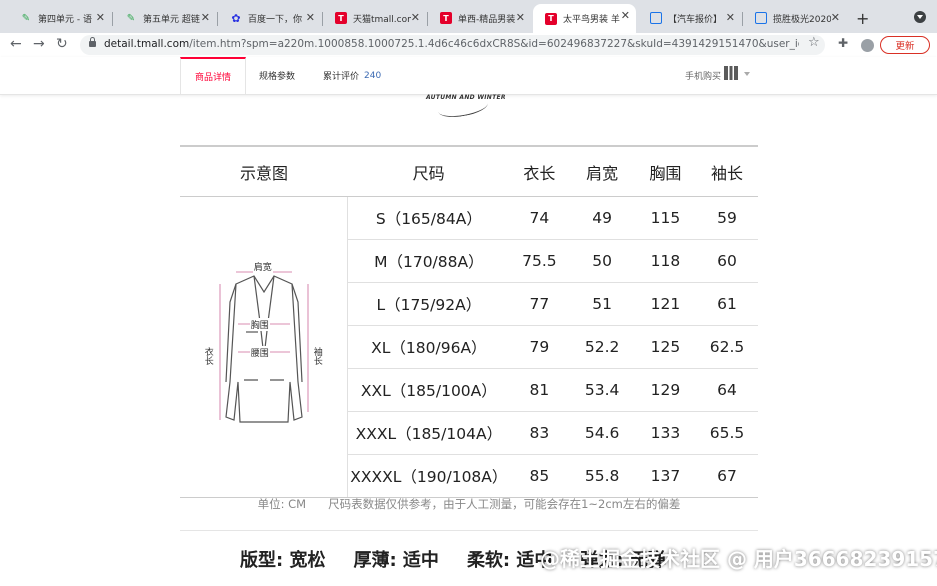  I want to click on tab-title: 天猫tmall.com, so click(382, 19).